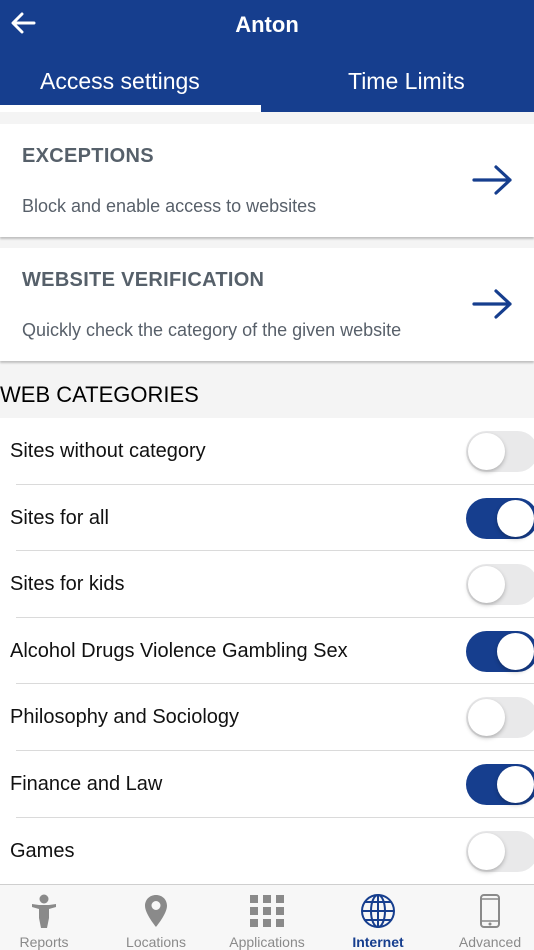 The width and height of the screenshot is (534, 950). I want to click on tab-time-limits: Time Limits, so click(406, 81).